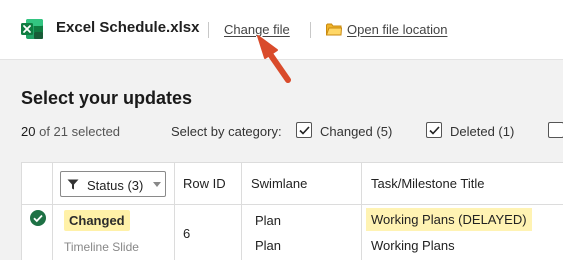 This screenshot has width=563, height=260. Describe the element at coordinates (204, 183) in the screenshot. I see `column-header-row-id: Row ID` at that location.